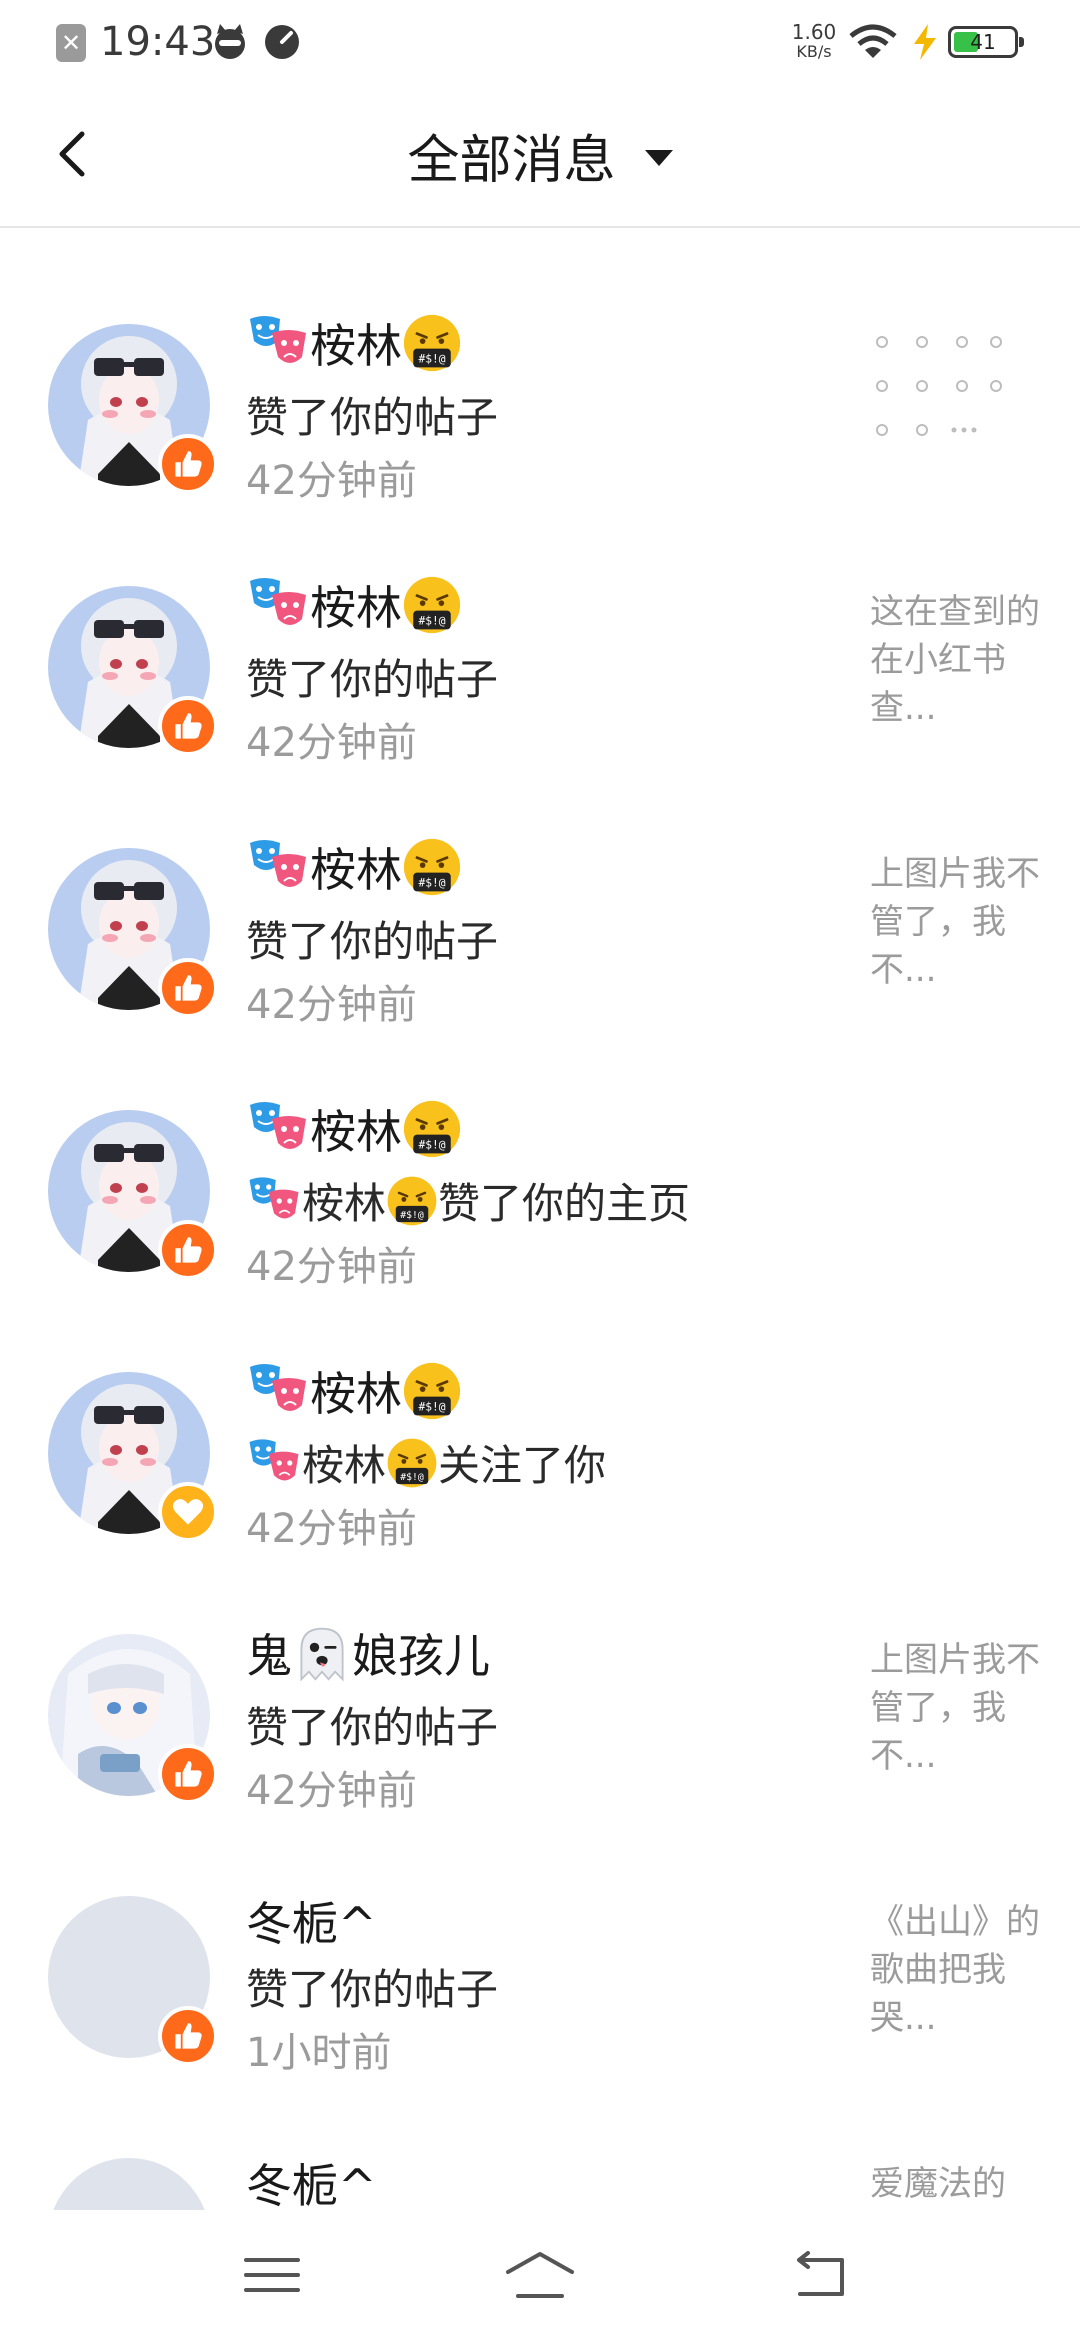  I want to click on preview-thumbnail-icon, so click(942, 385).